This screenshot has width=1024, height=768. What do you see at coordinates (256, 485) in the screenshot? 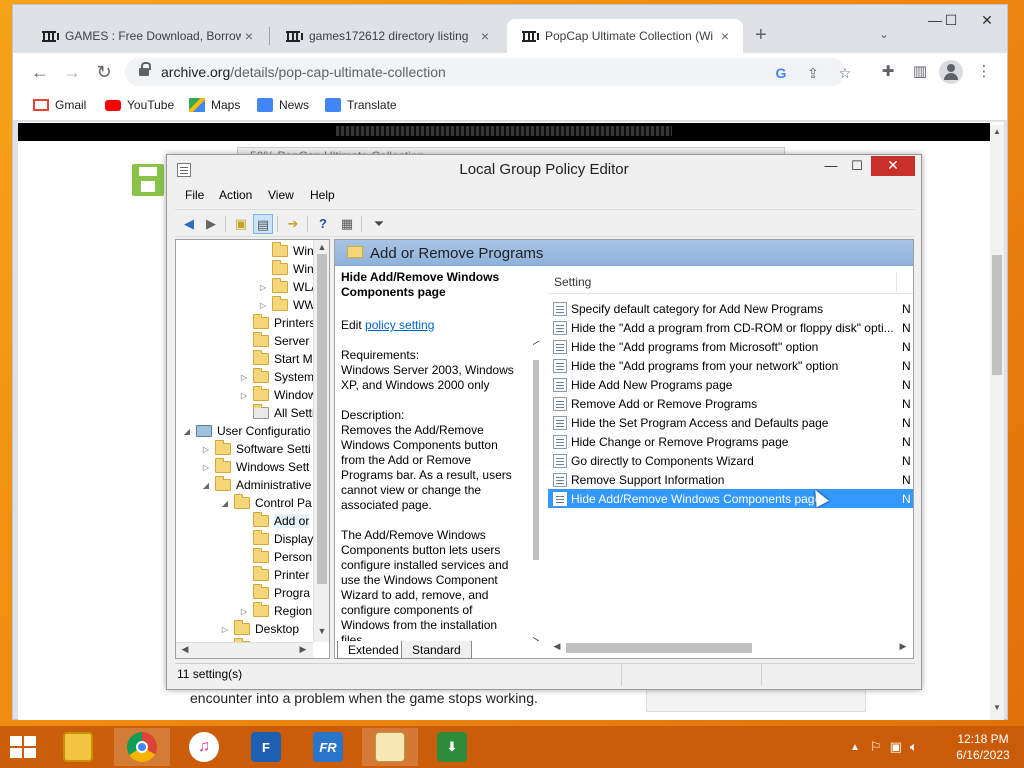
I see `tree-node: ◢ Administrative` at bounding box center [256, 485].